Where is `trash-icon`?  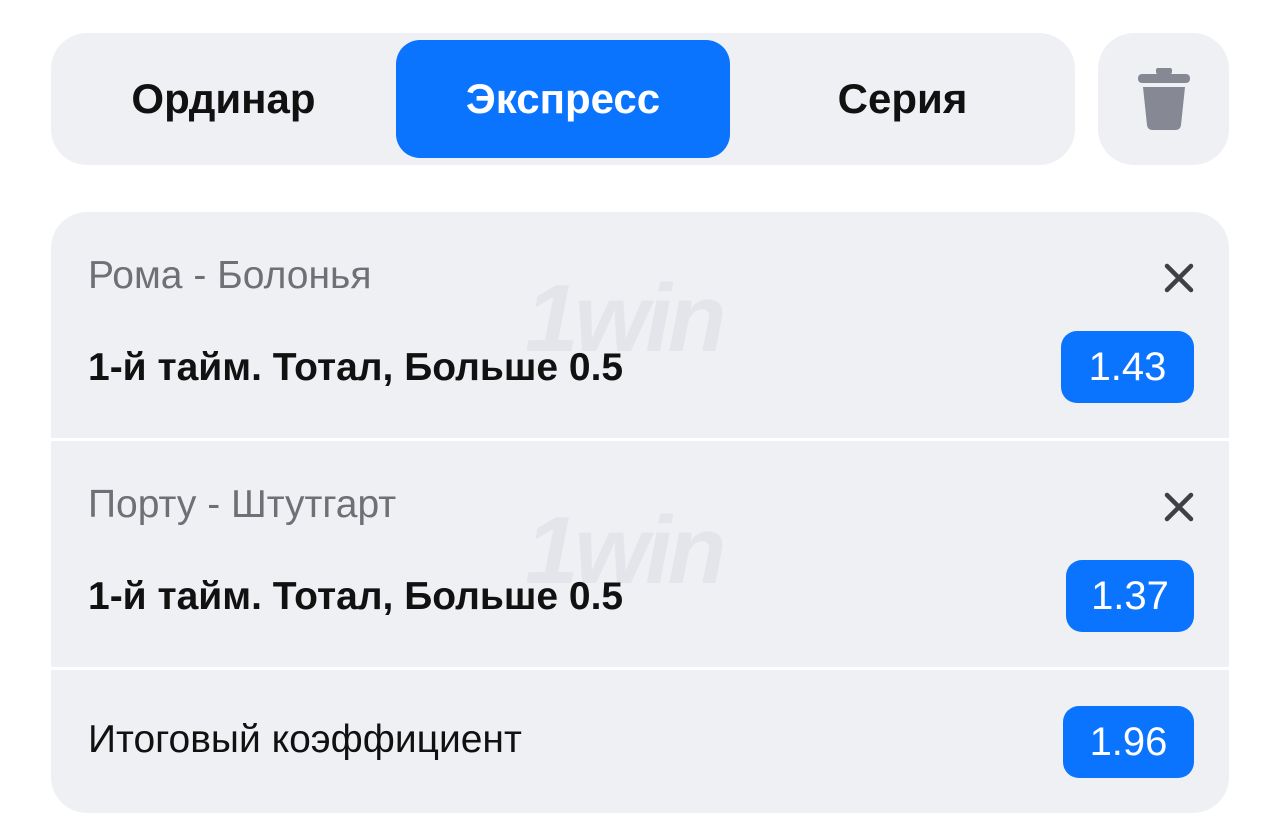
trash-icon is located at coordinates (1163, 99).